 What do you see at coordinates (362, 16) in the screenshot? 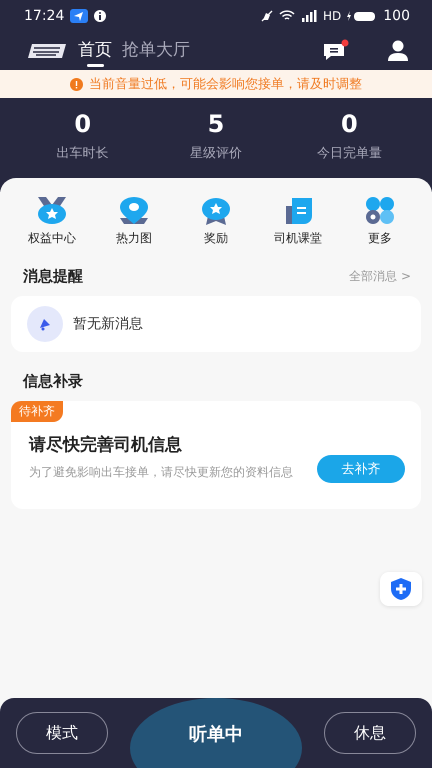
I see `battery-icon` at bounding box center [362, 16].